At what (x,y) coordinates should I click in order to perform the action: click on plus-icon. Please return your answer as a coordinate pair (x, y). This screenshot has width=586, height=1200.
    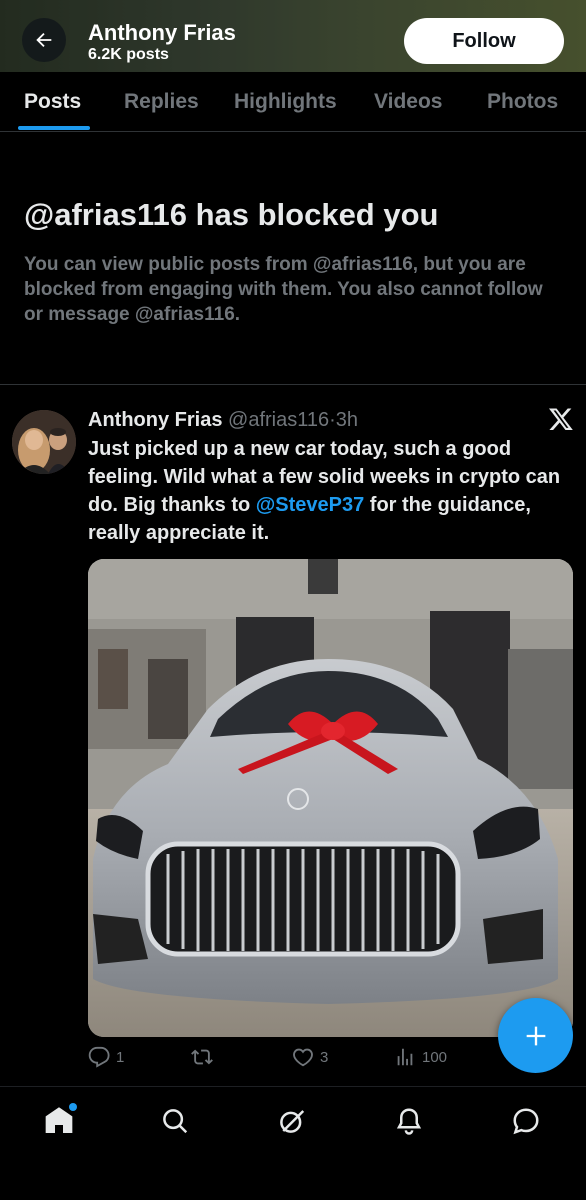
    Looking at the image, I should click on (535, 1035).